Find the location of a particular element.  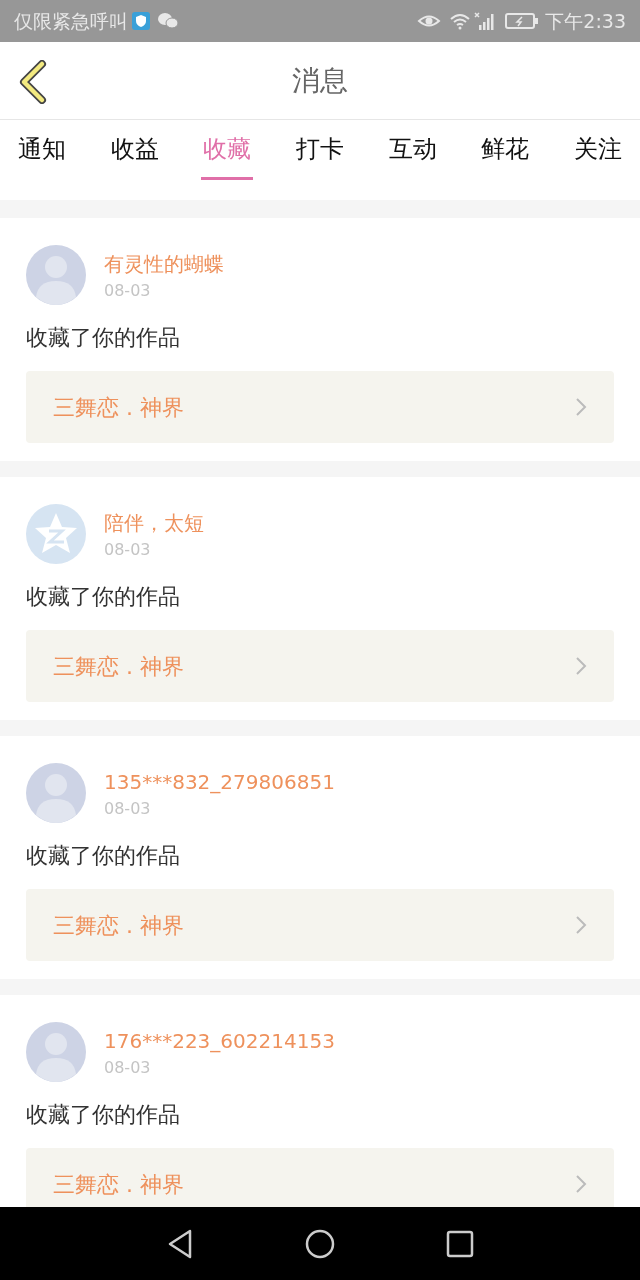

clock-text: 下午2:33 is located at coordinates (585, 21).